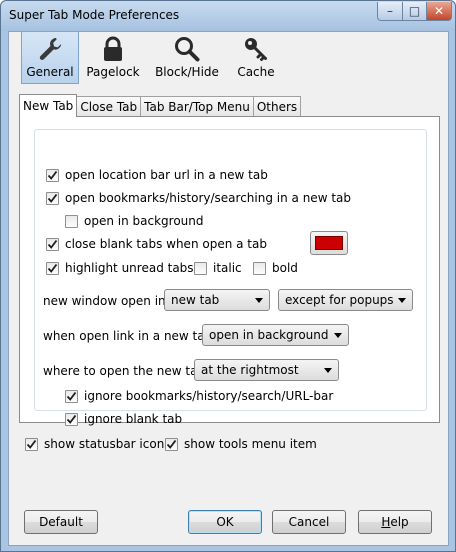 Image resolution: width=456 pixels, height=552 pixels. I want to click on title-bar: Super Tab Mode Preferences – □ ✕, so click(228, 16).